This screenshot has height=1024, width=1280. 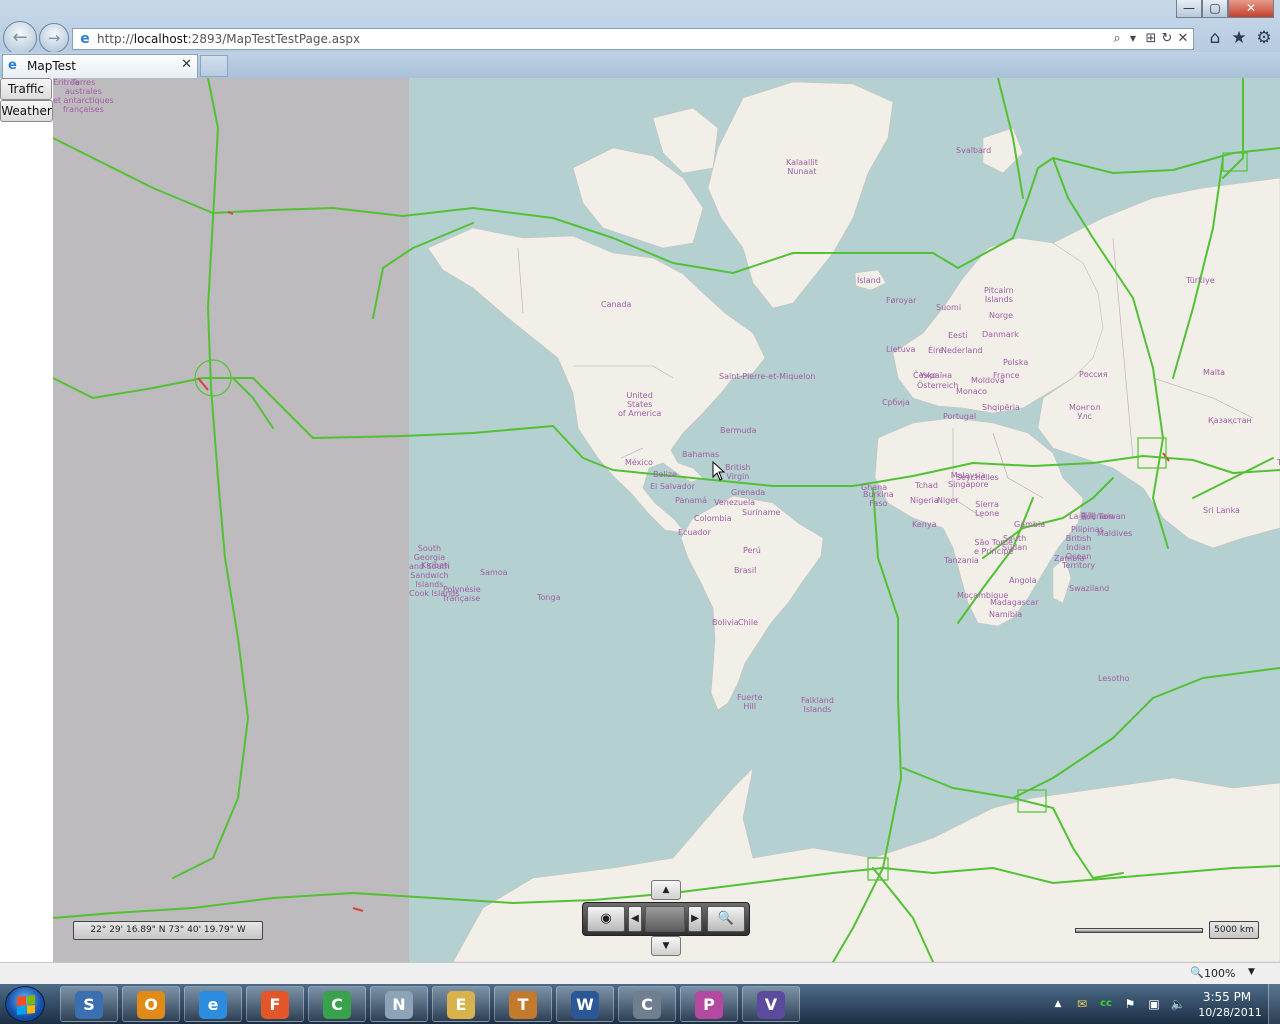 I want to click on map-label: La Réunion, so click(x=1091, y=516).